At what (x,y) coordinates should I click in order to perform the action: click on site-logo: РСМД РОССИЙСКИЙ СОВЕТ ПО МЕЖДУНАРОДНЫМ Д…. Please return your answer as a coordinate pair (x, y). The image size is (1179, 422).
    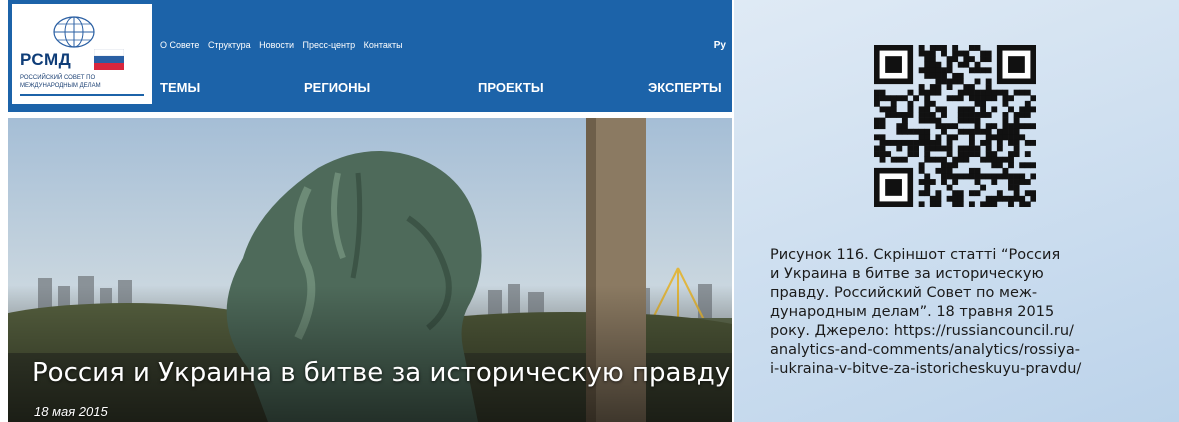
    Looking at the image, I should click on (82, 54).